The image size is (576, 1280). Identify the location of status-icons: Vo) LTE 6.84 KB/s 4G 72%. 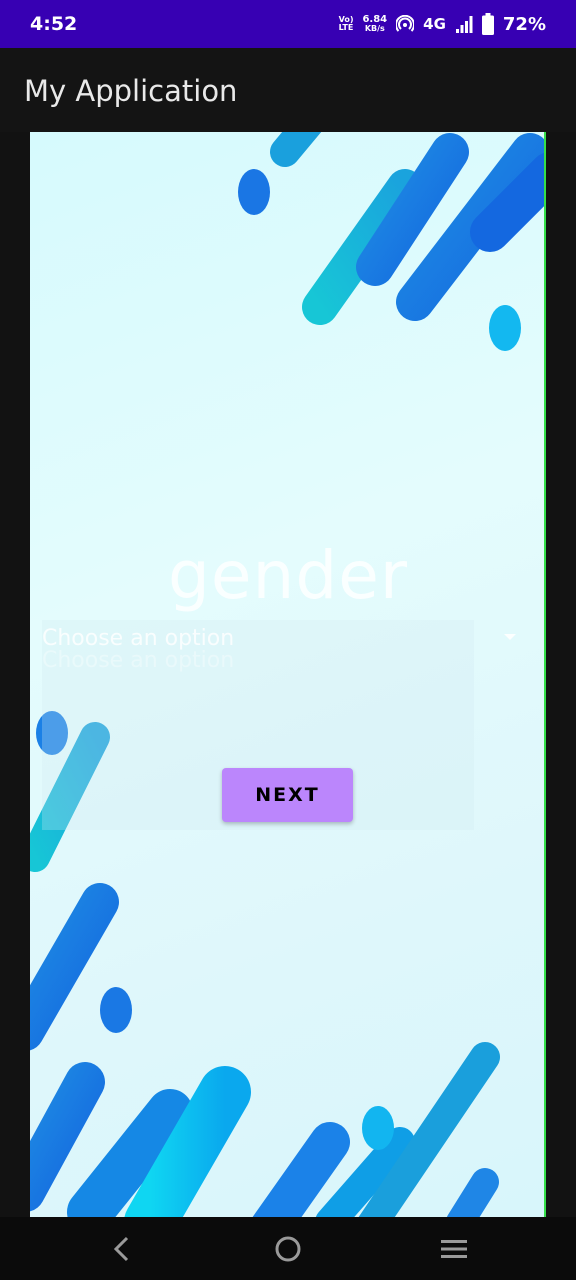
(442, 24).